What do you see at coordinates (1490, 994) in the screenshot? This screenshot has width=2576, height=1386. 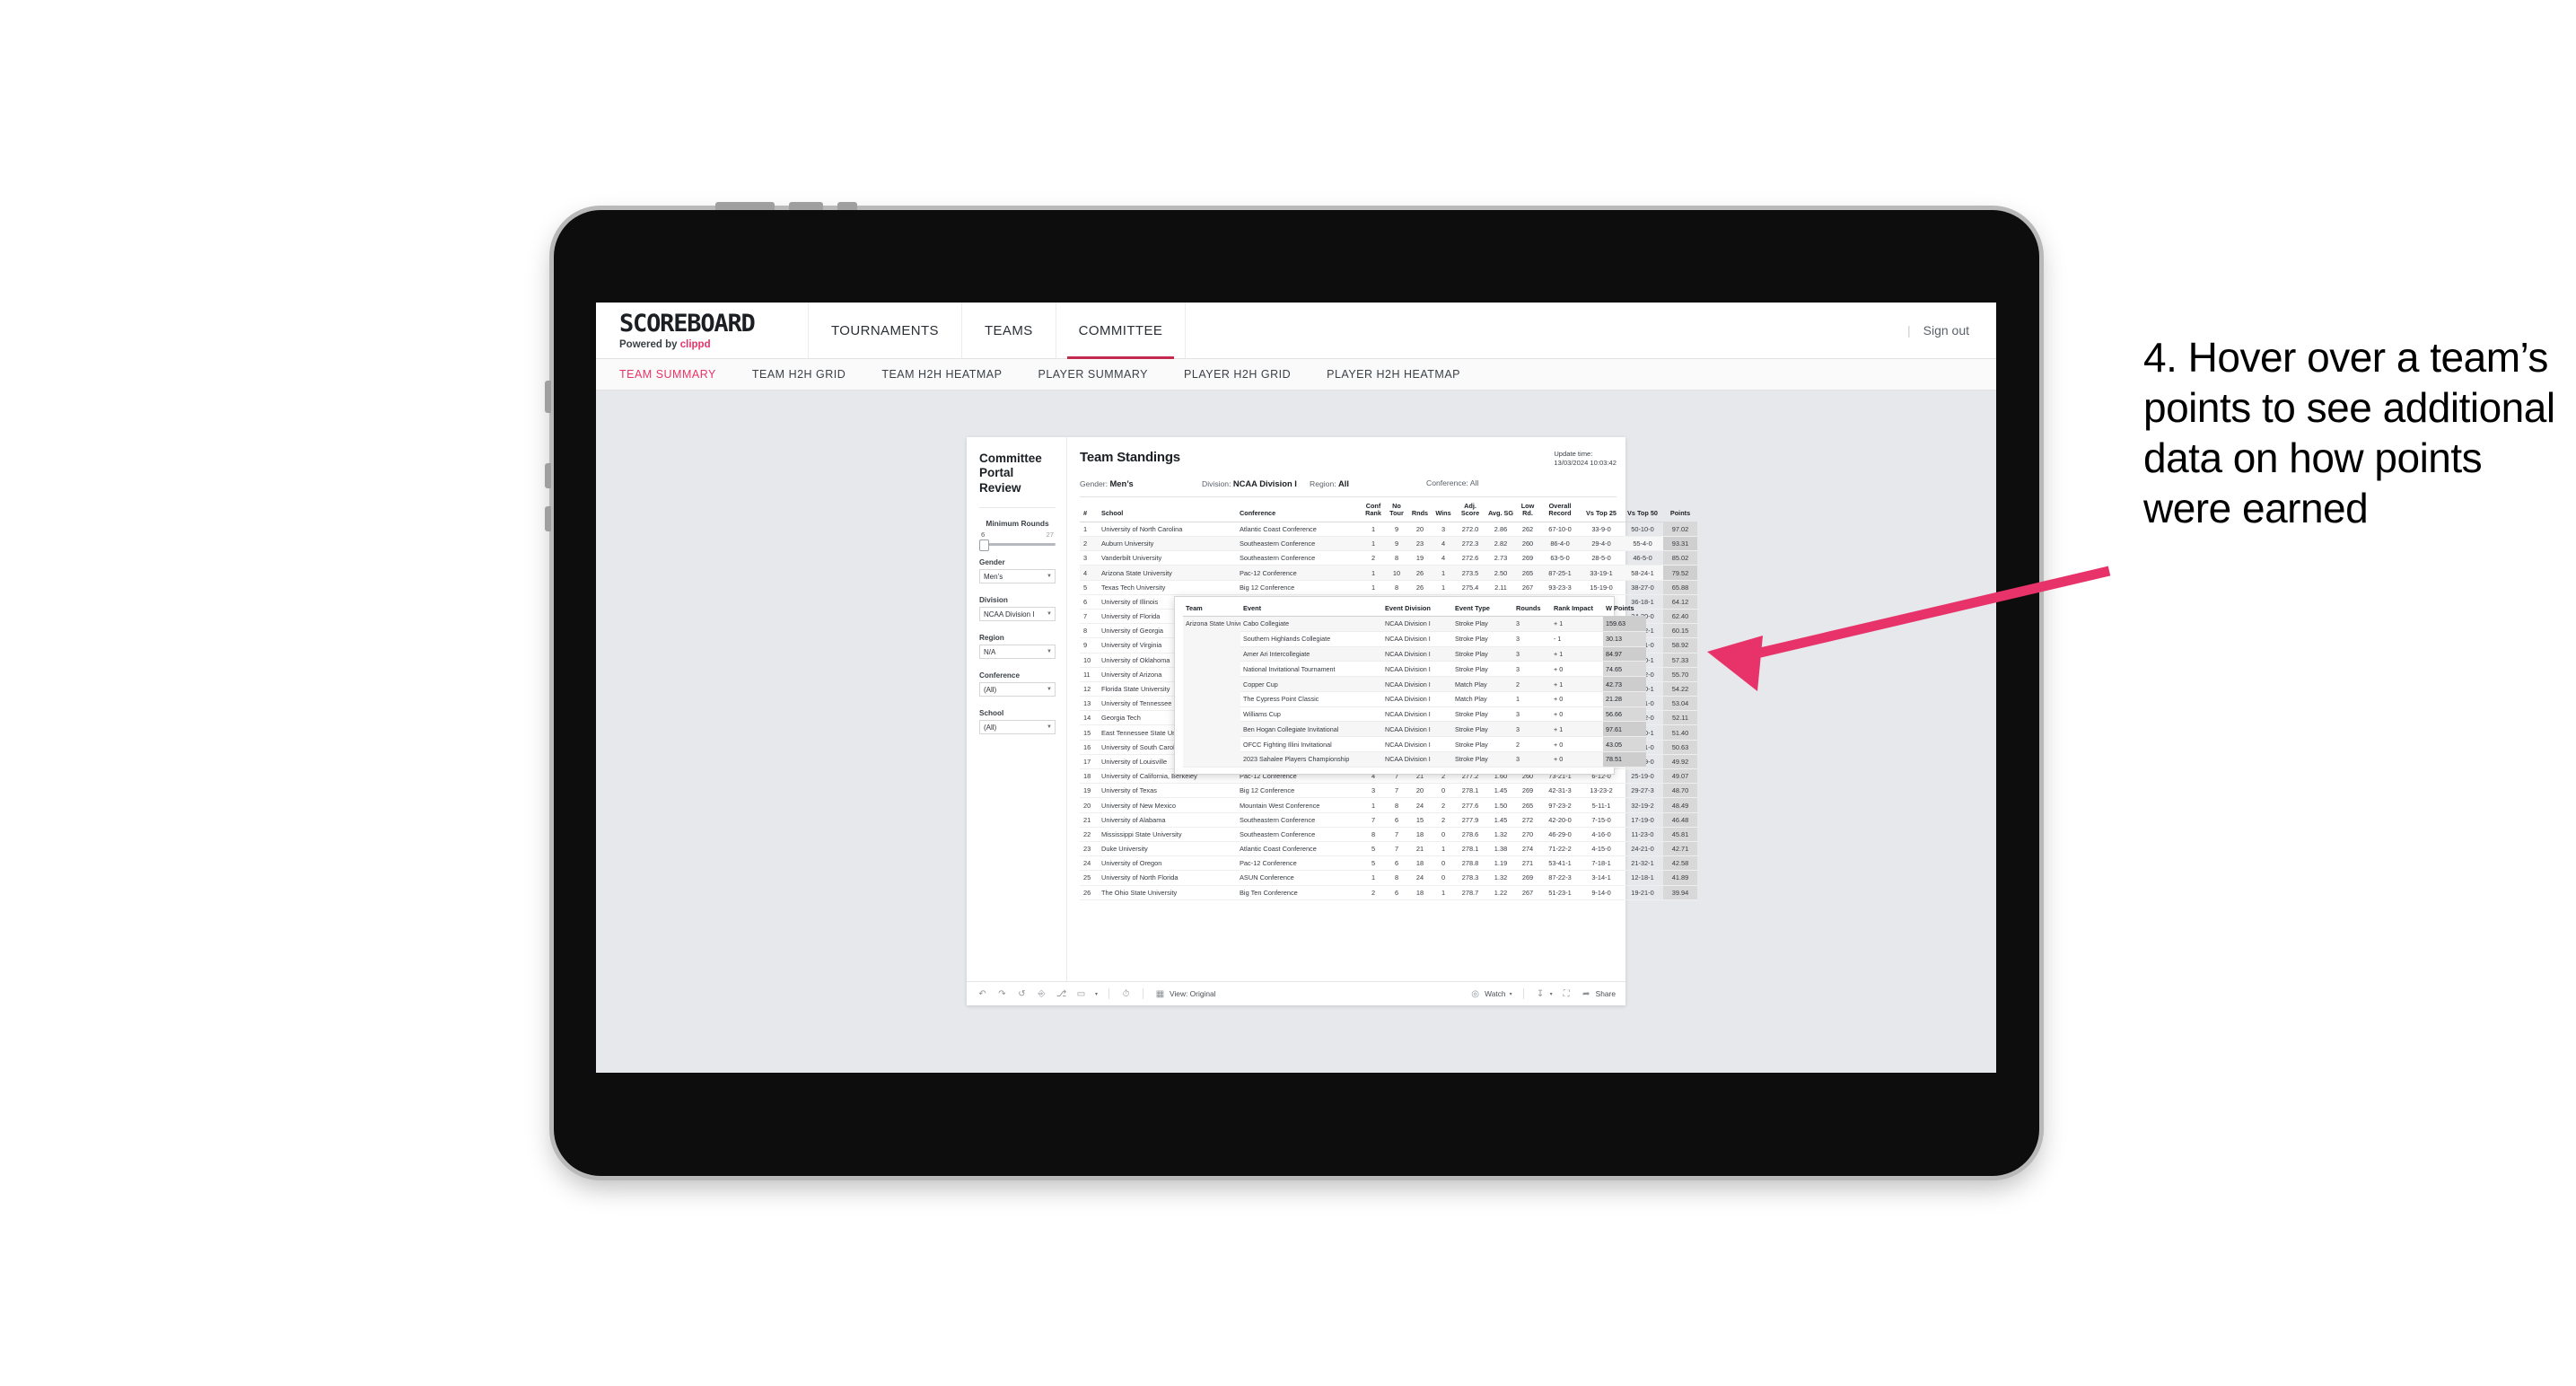 I see `watch-button: ◎ Watch ▾` at bounding box center [1490, 994].